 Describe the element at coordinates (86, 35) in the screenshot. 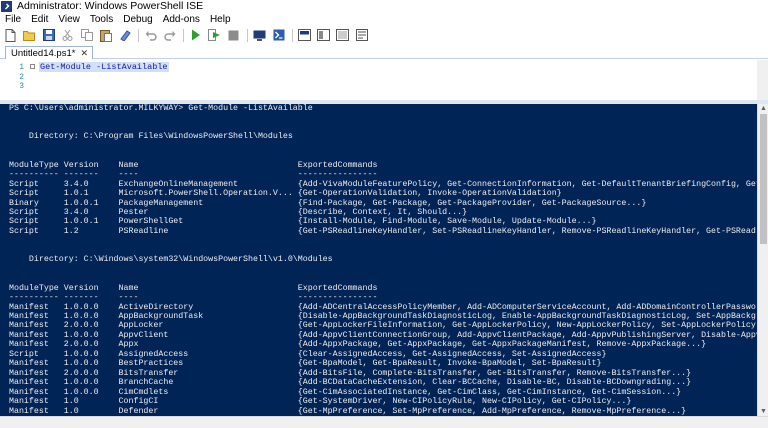

I see `copy-icon` at that location.